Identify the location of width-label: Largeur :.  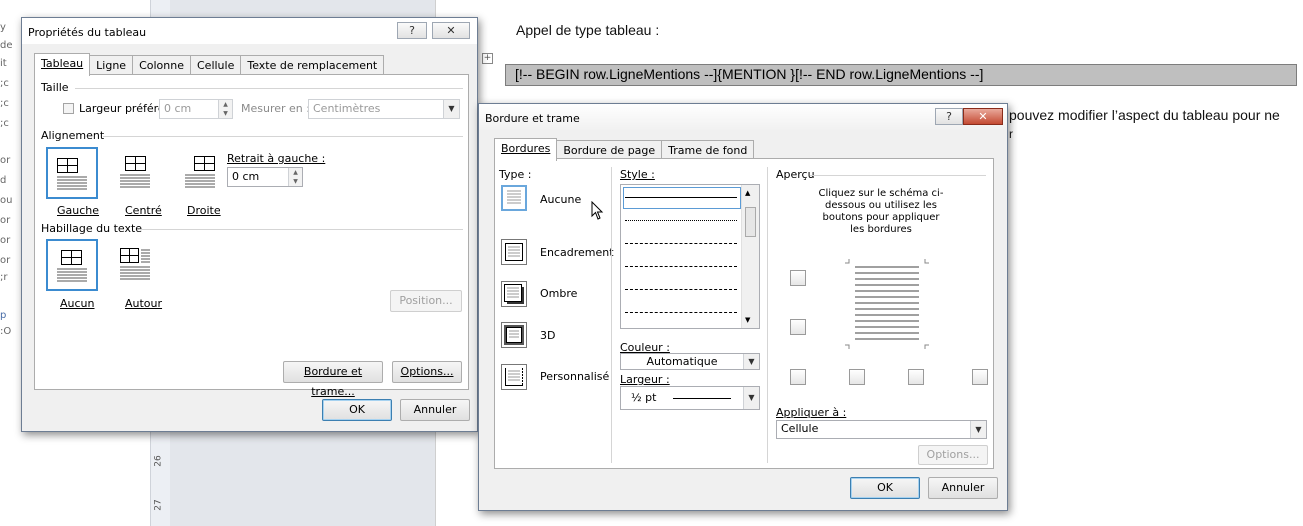
(645, 379).